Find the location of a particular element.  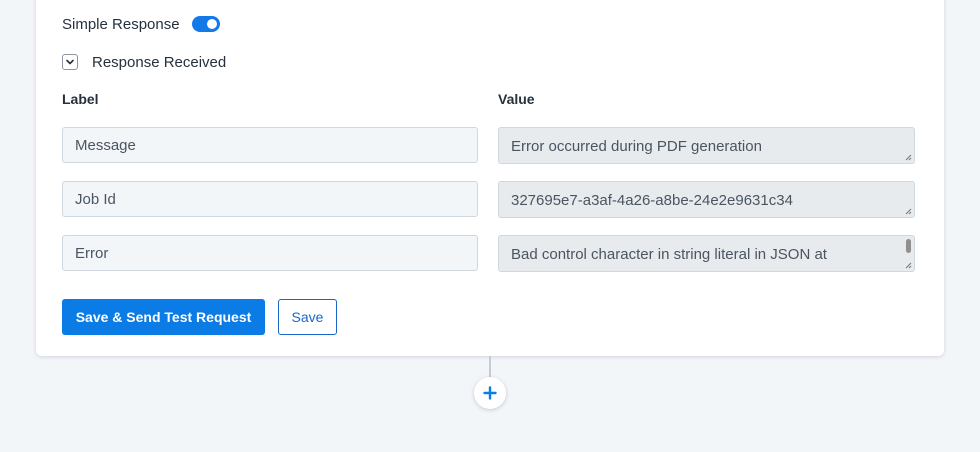

simple-response-row: Simple Response is located at coordinates (141, 24).